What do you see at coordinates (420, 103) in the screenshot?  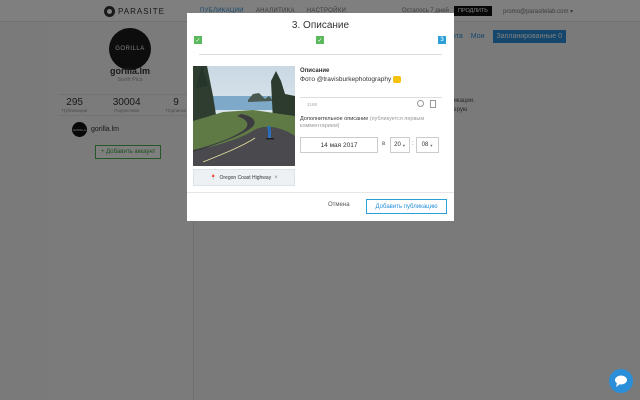 I see `emoji-picker-icon` at bounding box center [420, 103].